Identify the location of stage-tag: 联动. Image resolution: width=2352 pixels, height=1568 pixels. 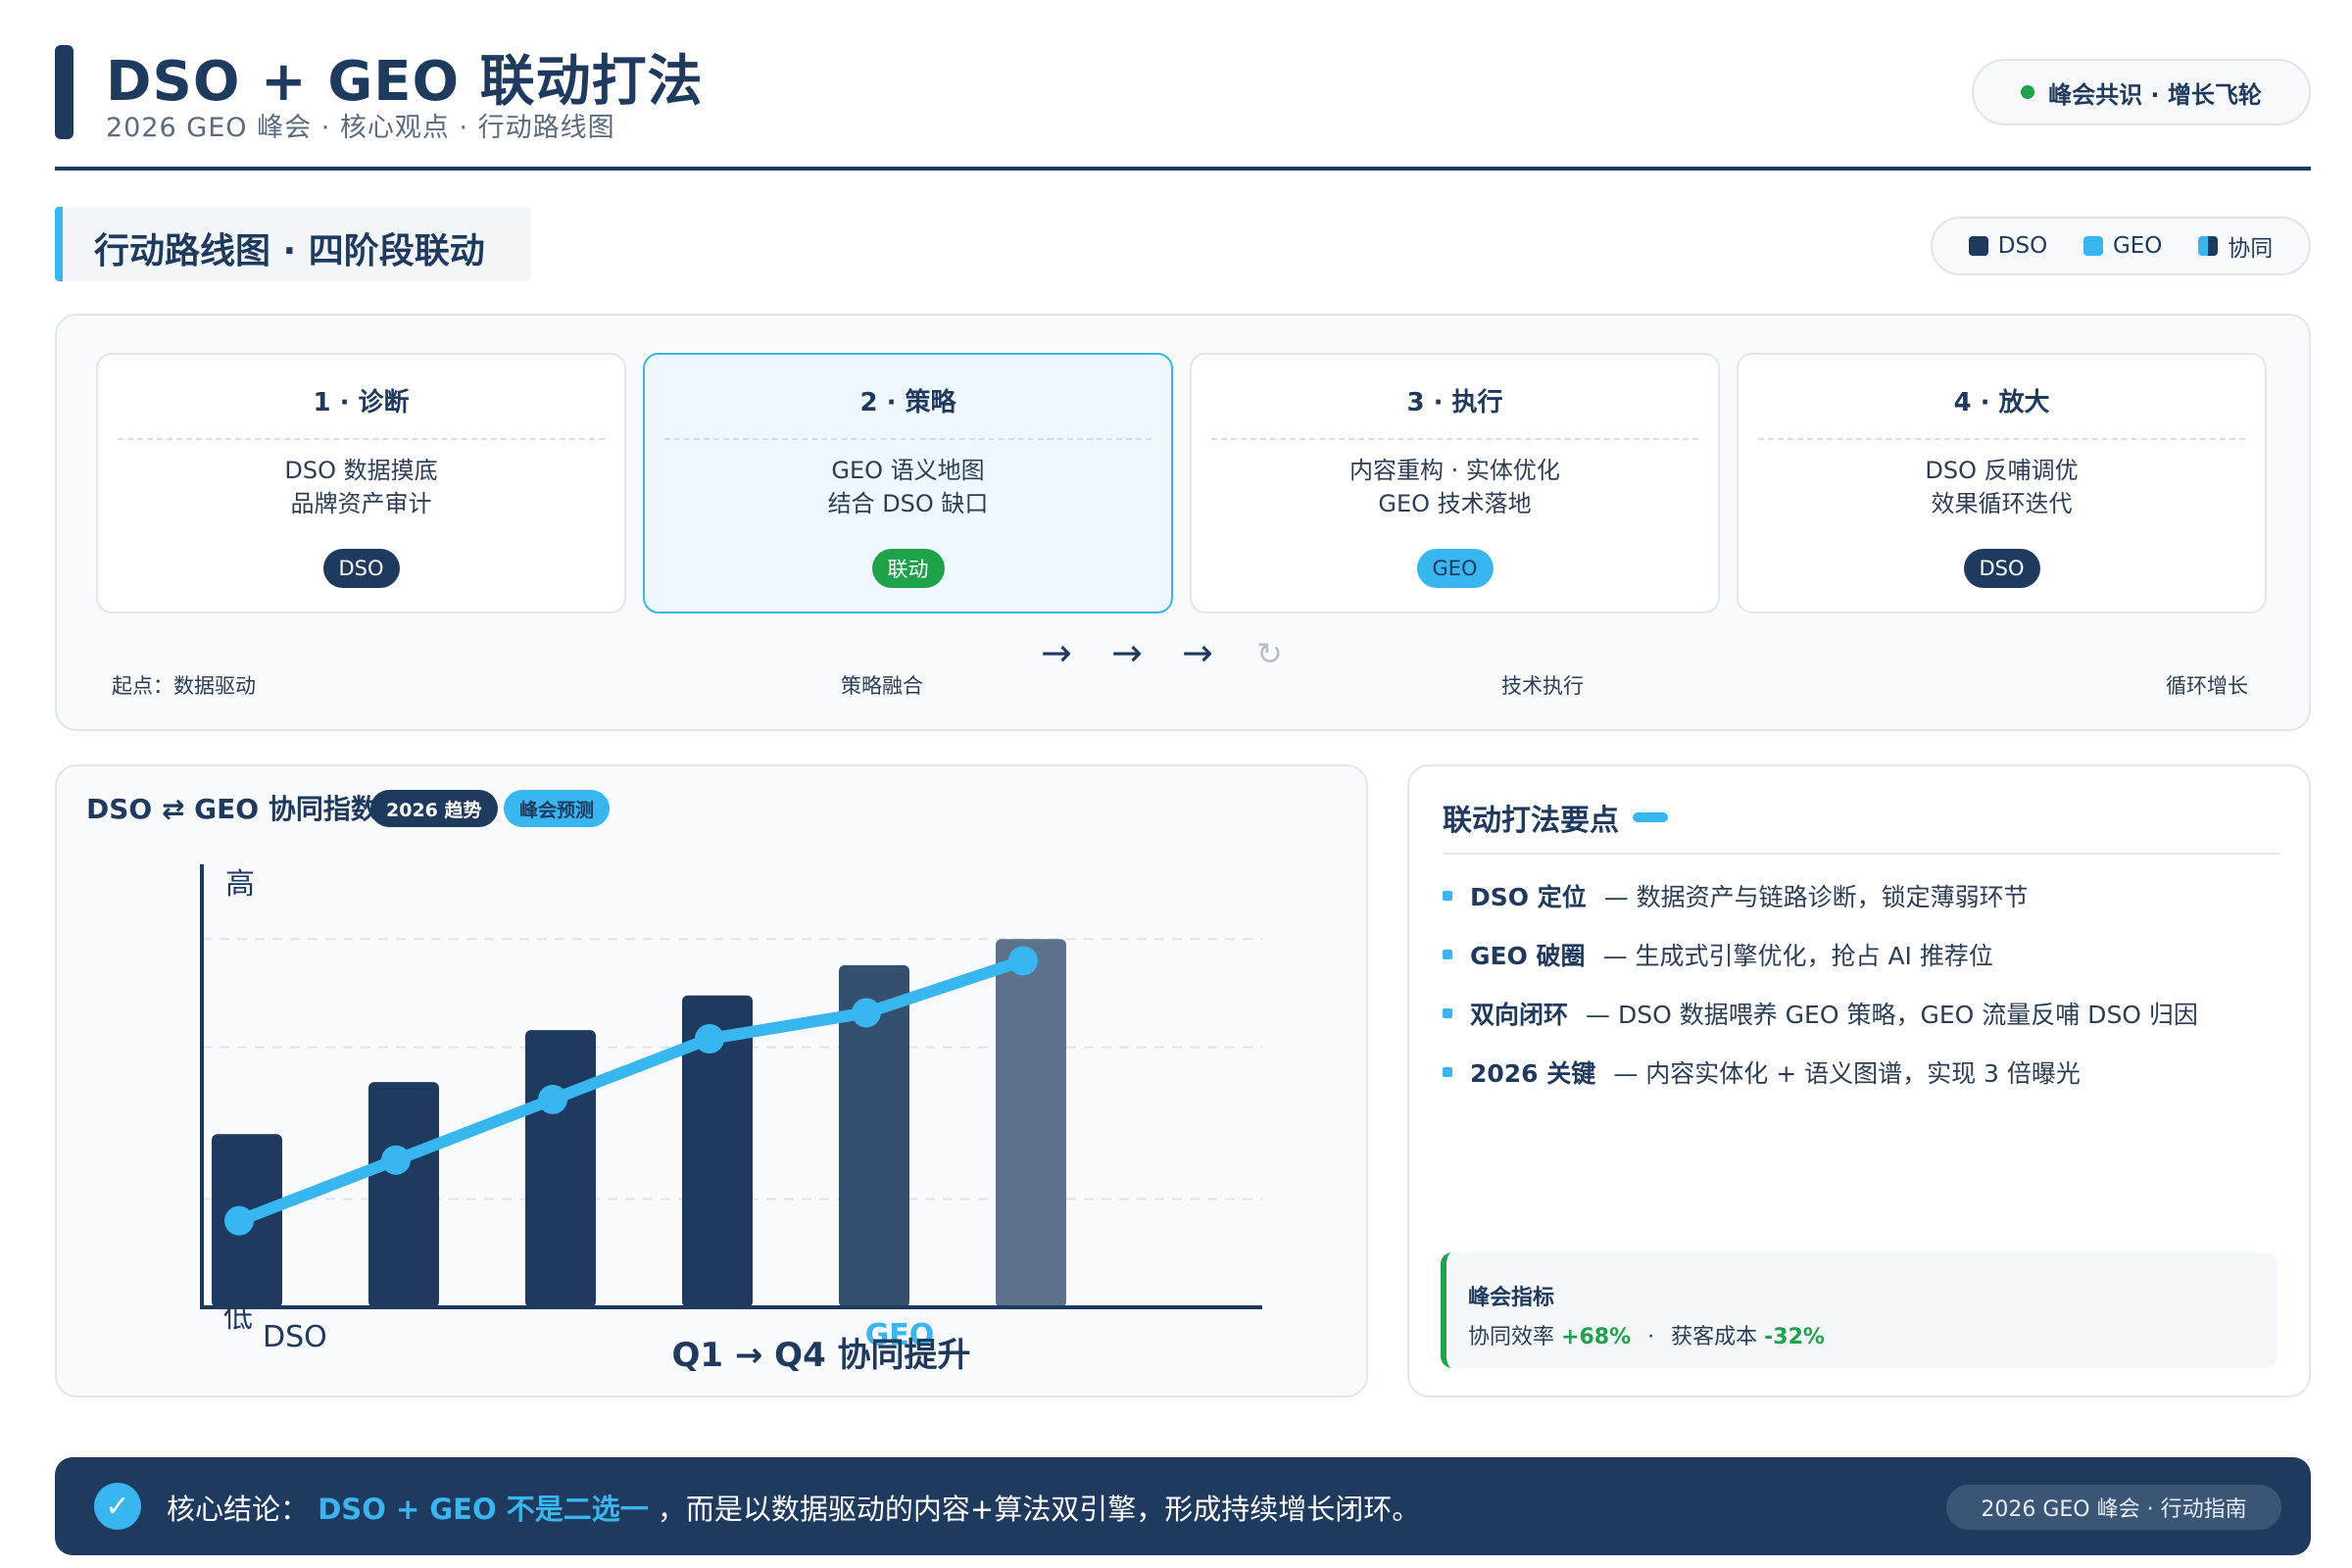
(908, 568).